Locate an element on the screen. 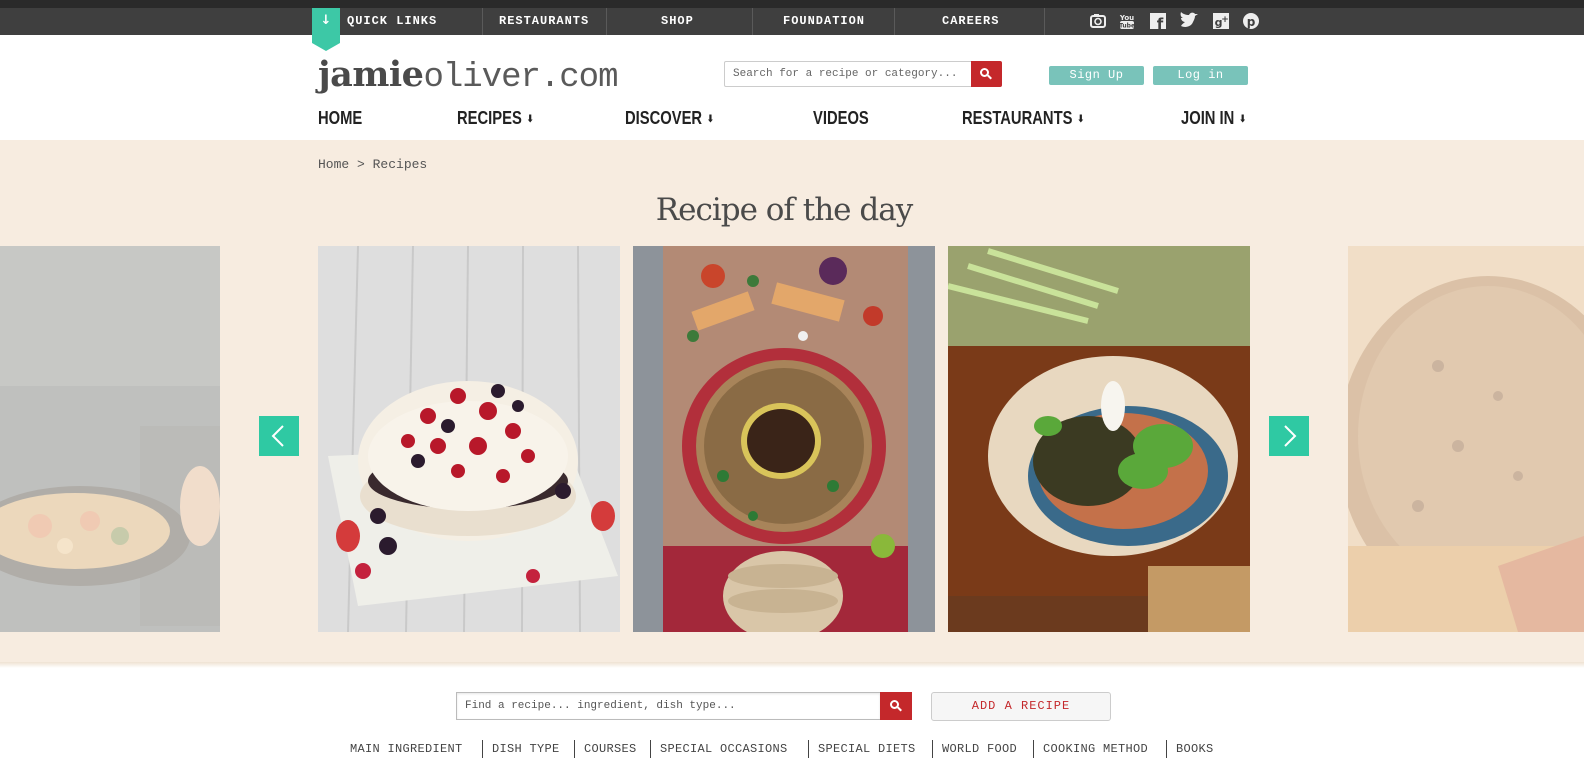 This screenshot has height=780, width=1584. carousel-next-button is located at coordinates (1289, 436).